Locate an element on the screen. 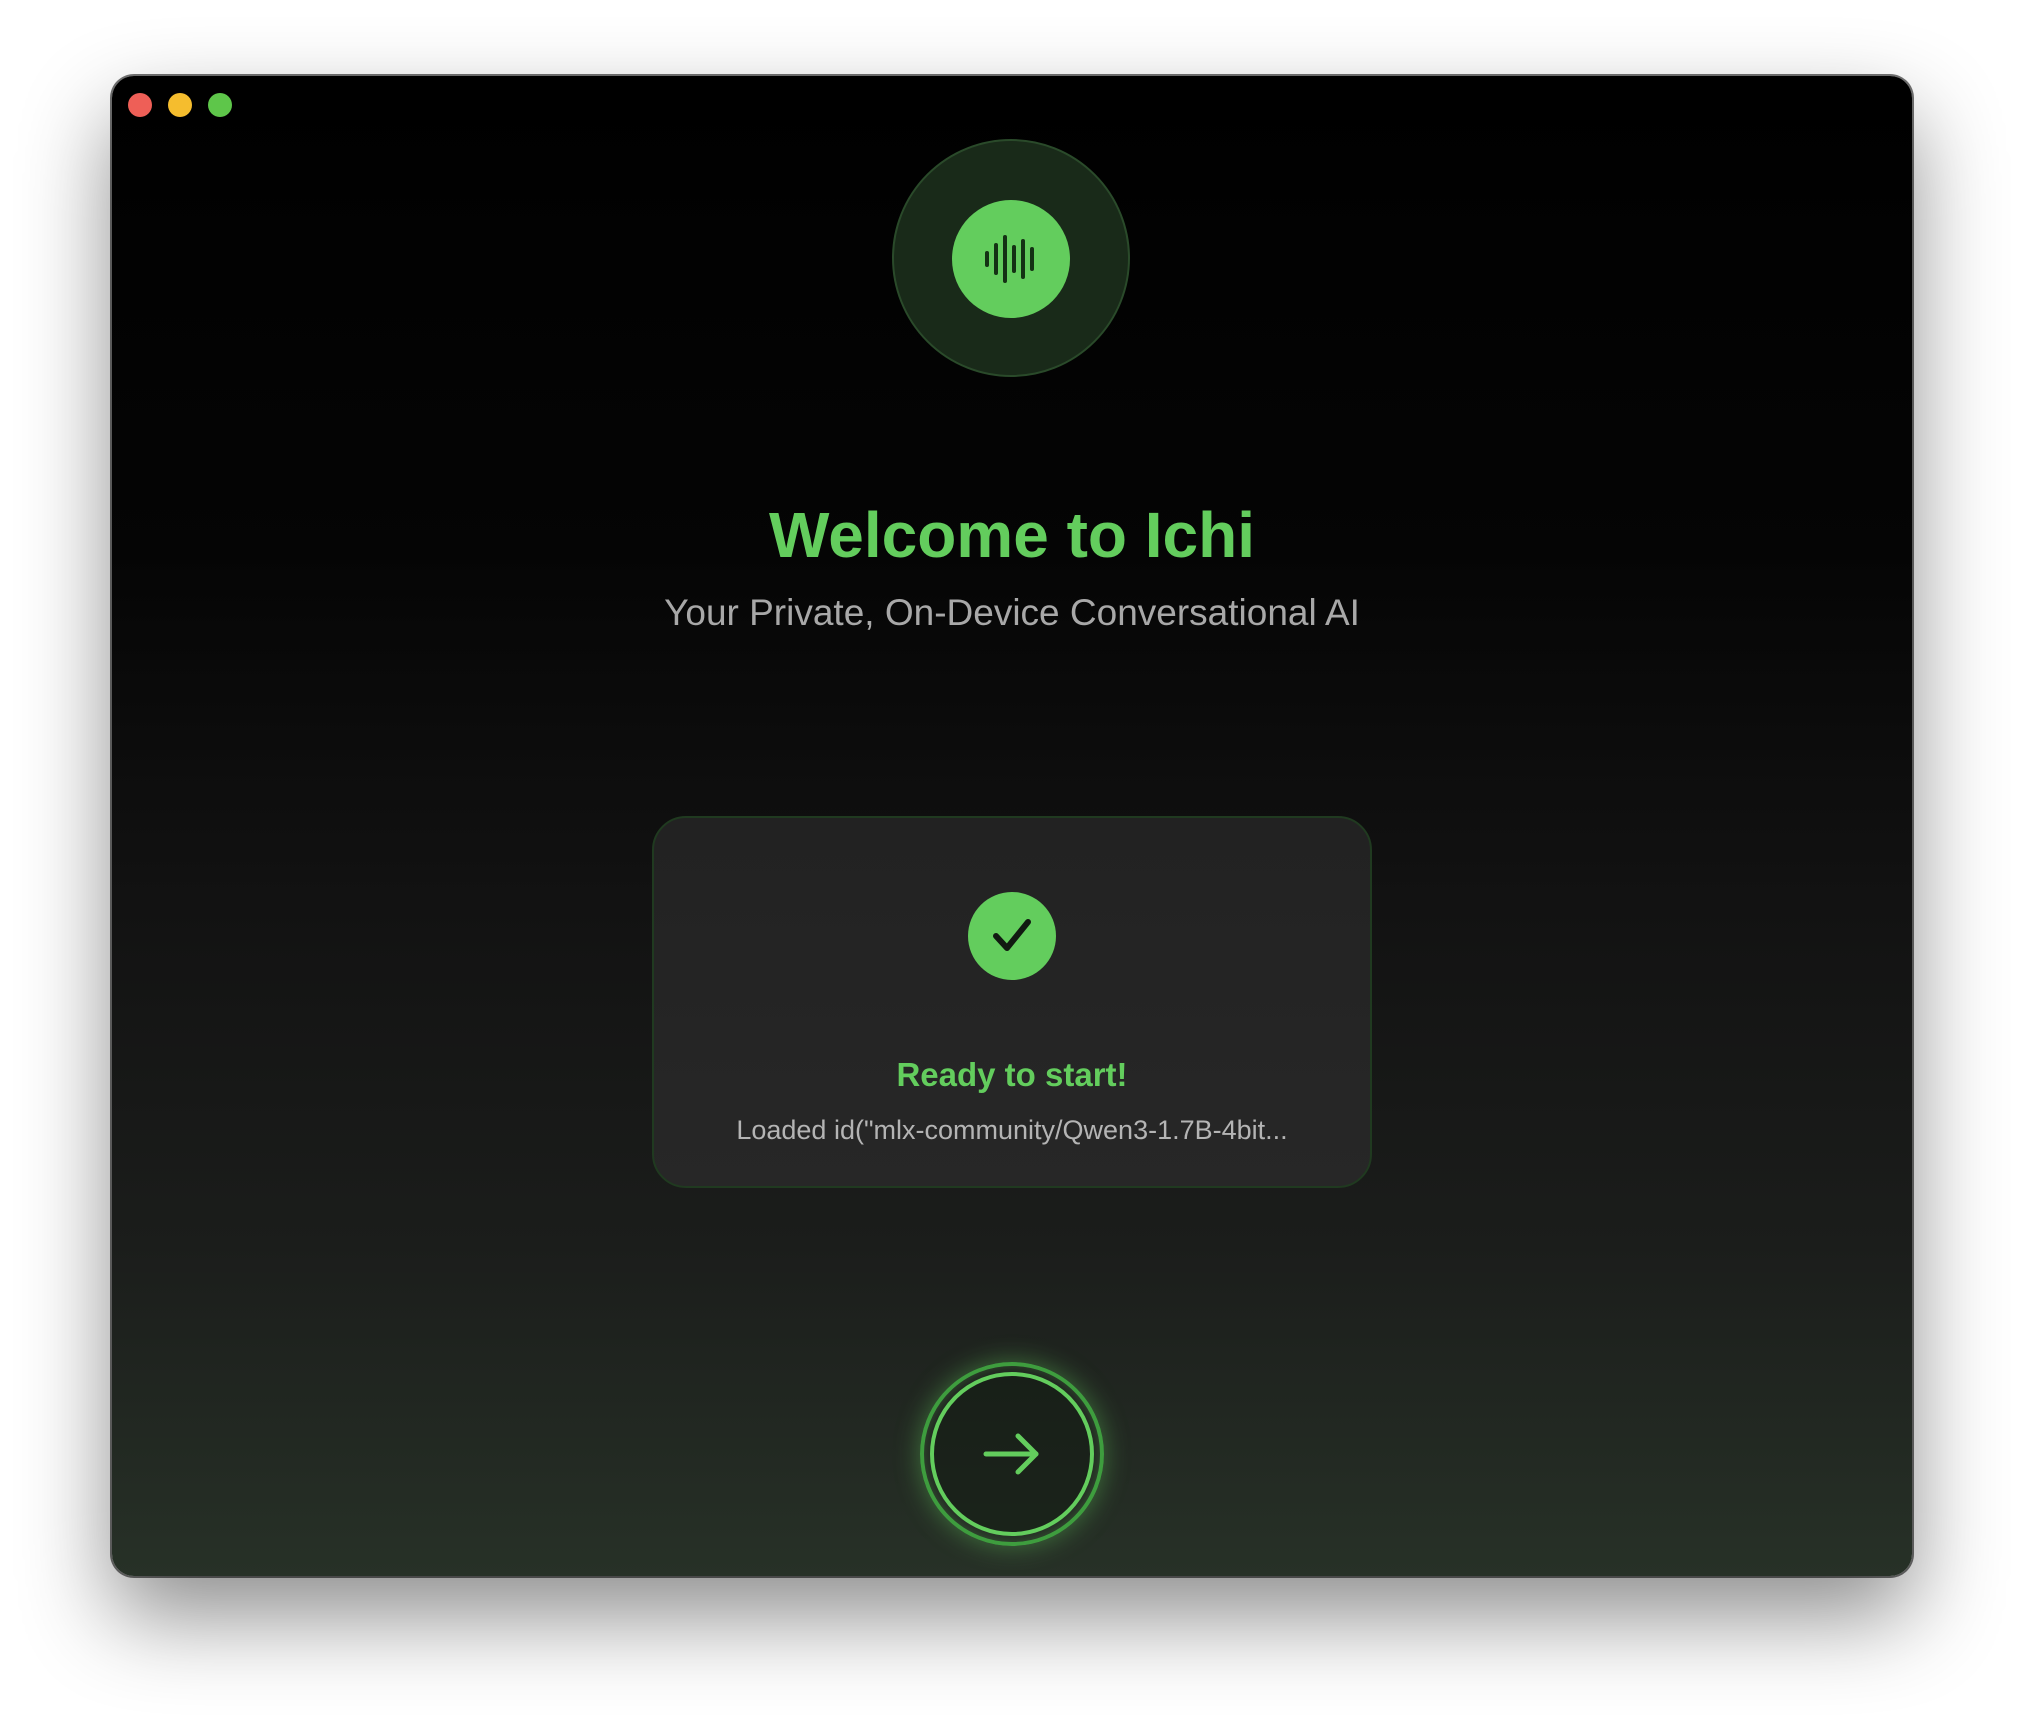 The image size is (2024, 1724). arrow-right-icon is located at coordinates (1011, 1454).